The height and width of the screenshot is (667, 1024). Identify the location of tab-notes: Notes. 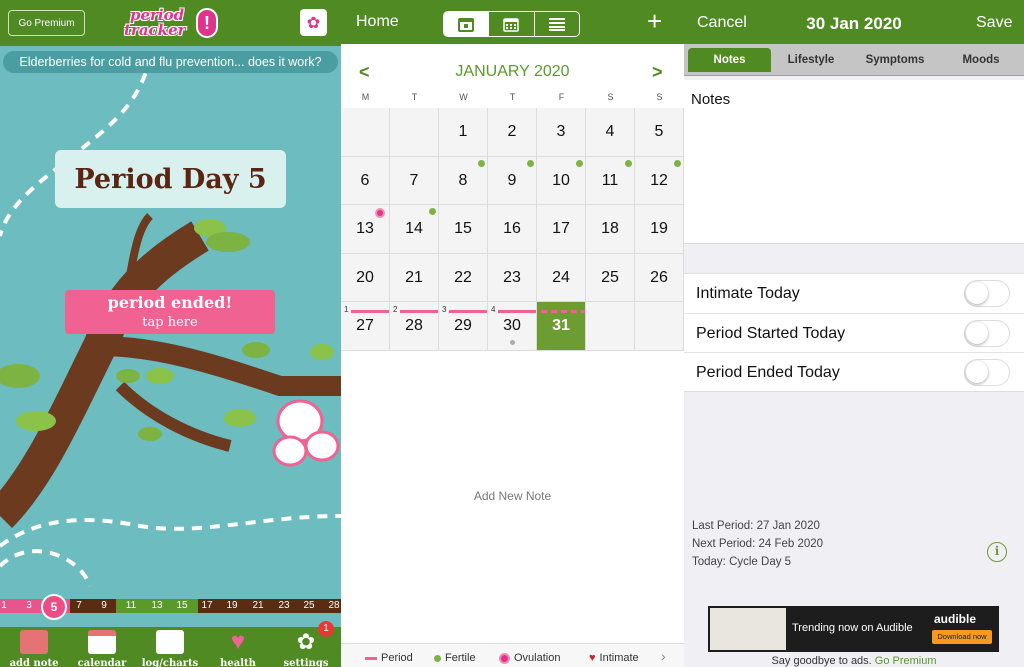
(729, 60).